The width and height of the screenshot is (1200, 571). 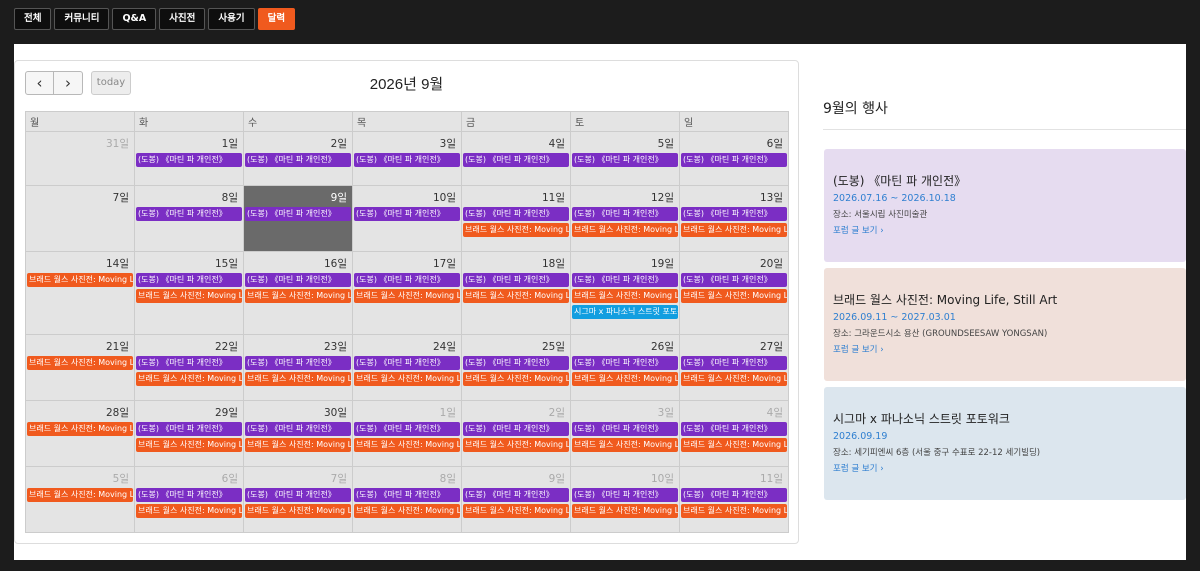 I want to click on tab-community: 커뮤니티, so click(x=82, y=19).